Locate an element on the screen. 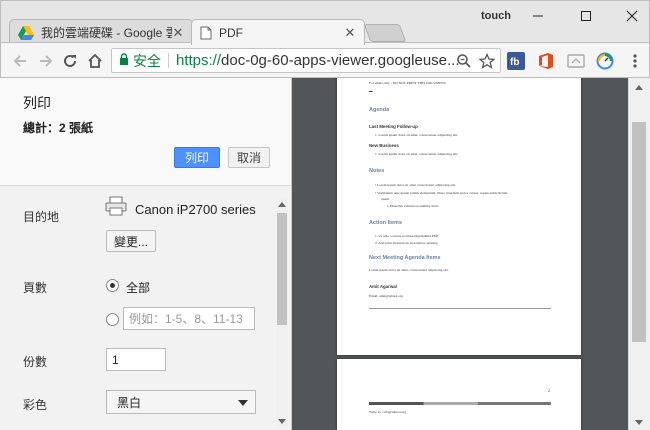 This screenshot has width=650, height=430. pages-label: 頁數 is located at coordinates (35, 288).